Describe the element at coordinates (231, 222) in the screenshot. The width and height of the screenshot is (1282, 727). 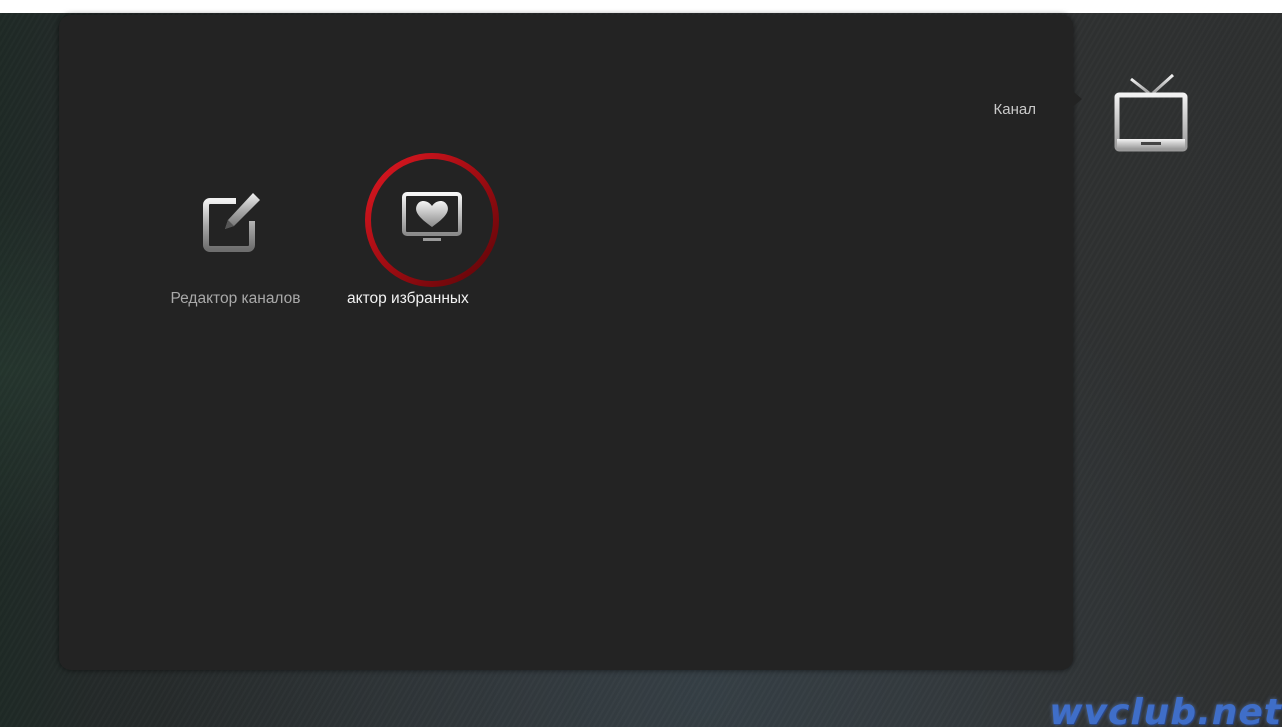
I see `edit-icon` at that location.